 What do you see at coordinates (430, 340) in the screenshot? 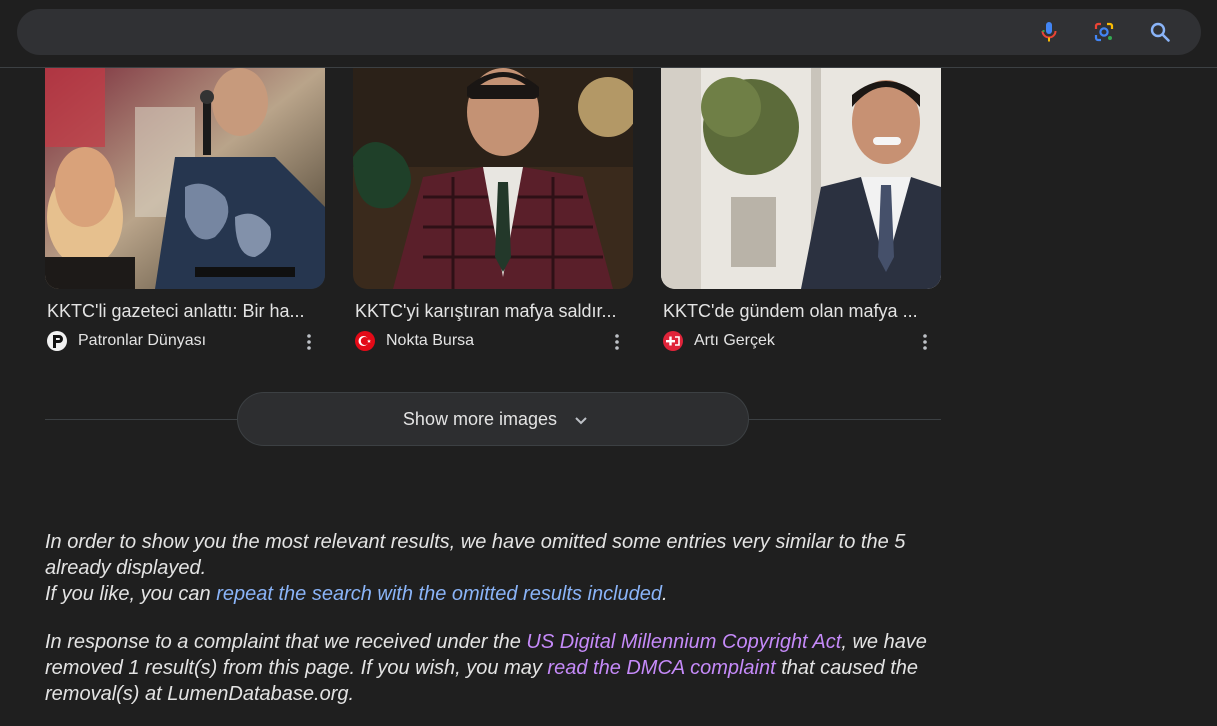
I see `source-name: Nokta Bursa` at bounding box center [430, 340].